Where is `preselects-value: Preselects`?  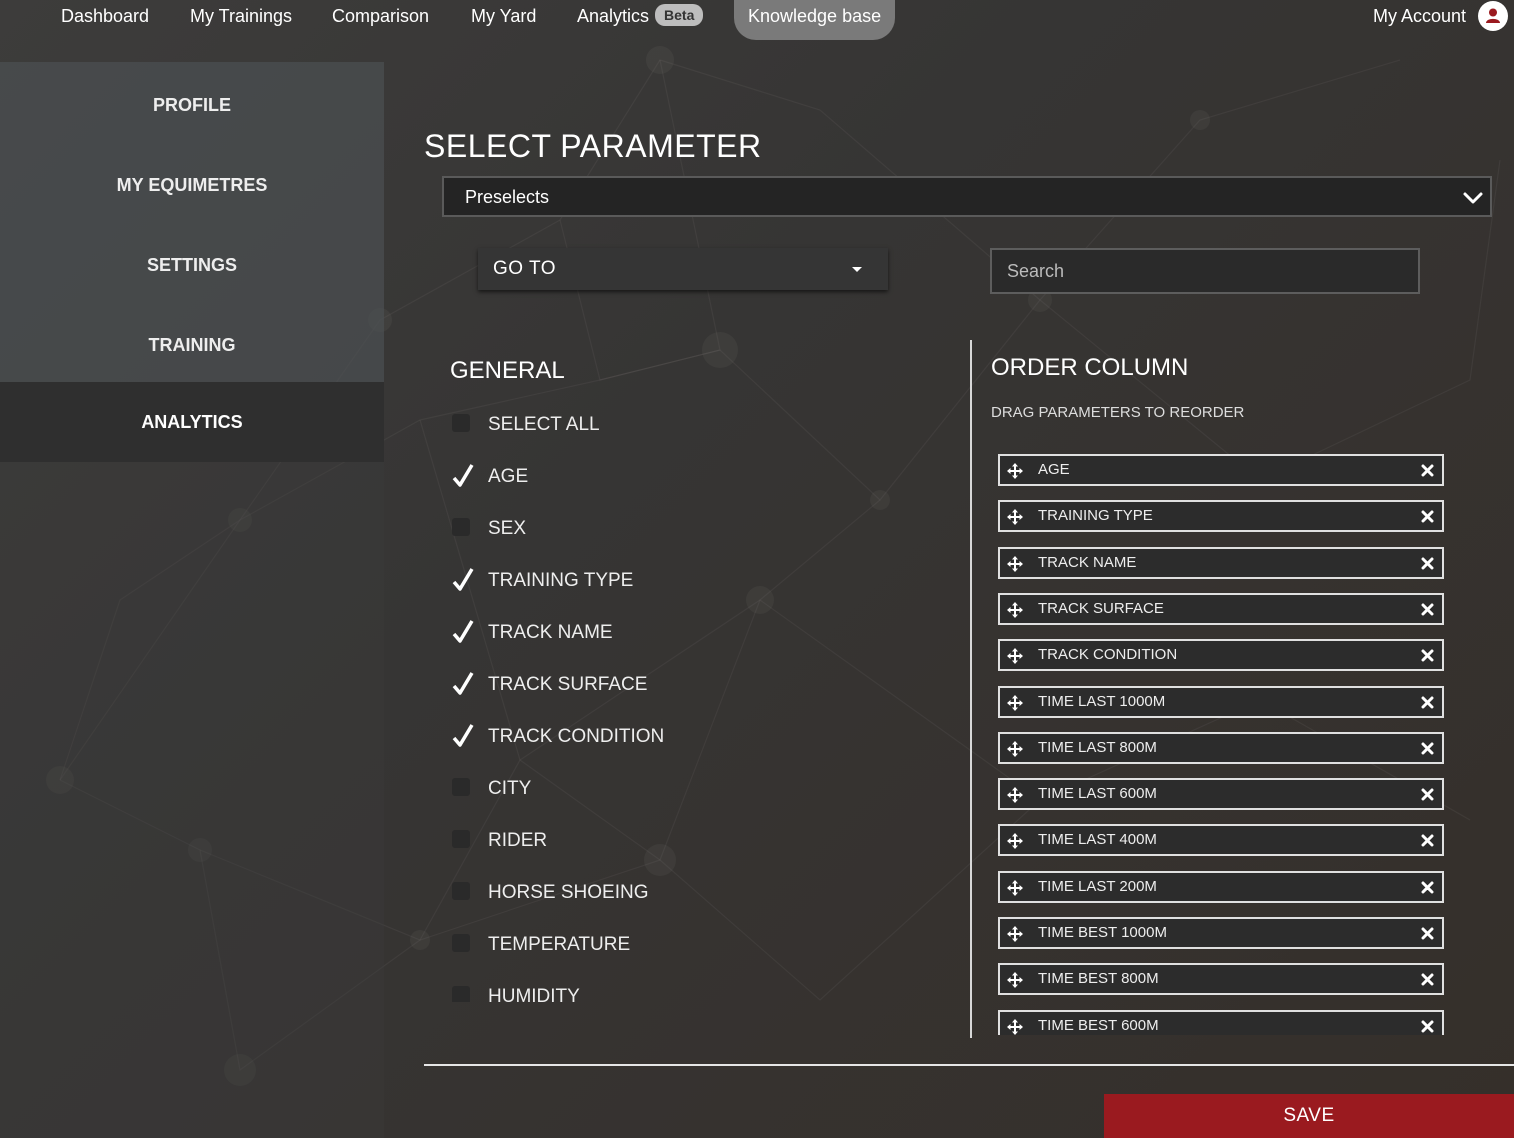
preselects-value: Preselects is located at coordinates (507, 197).